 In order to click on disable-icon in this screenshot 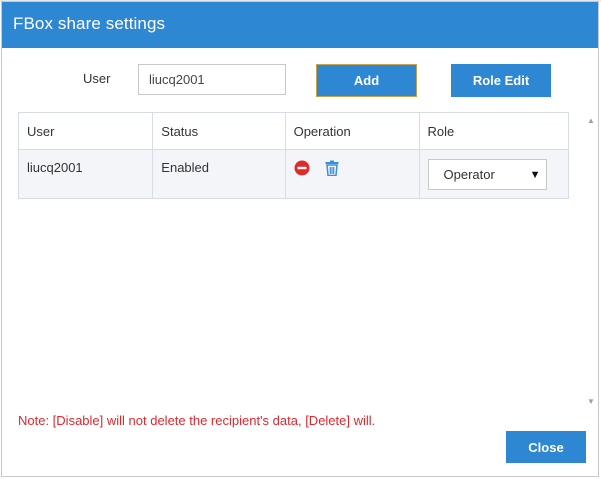, I will do `click(302, 168)`.